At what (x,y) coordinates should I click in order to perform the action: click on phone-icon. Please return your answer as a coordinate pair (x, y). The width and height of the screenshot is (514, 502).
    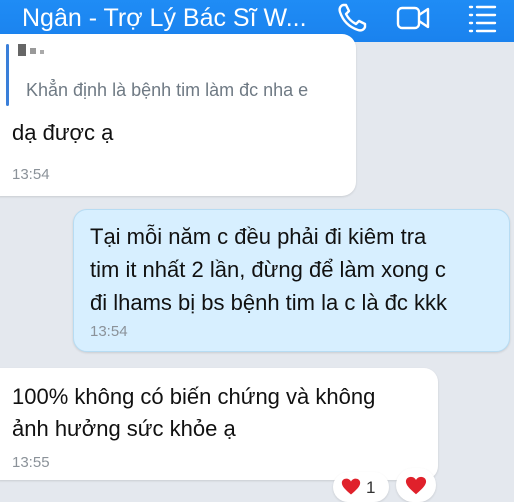
    Looking at the image, I should click on (352, 18).